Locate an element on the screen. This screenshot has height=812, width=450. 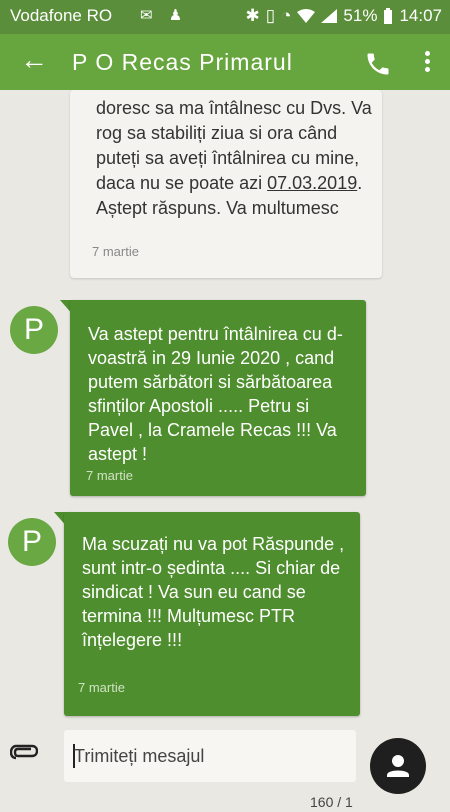
message-placeholder: Trimiteți mesajul is located at coordinates (139, 756).